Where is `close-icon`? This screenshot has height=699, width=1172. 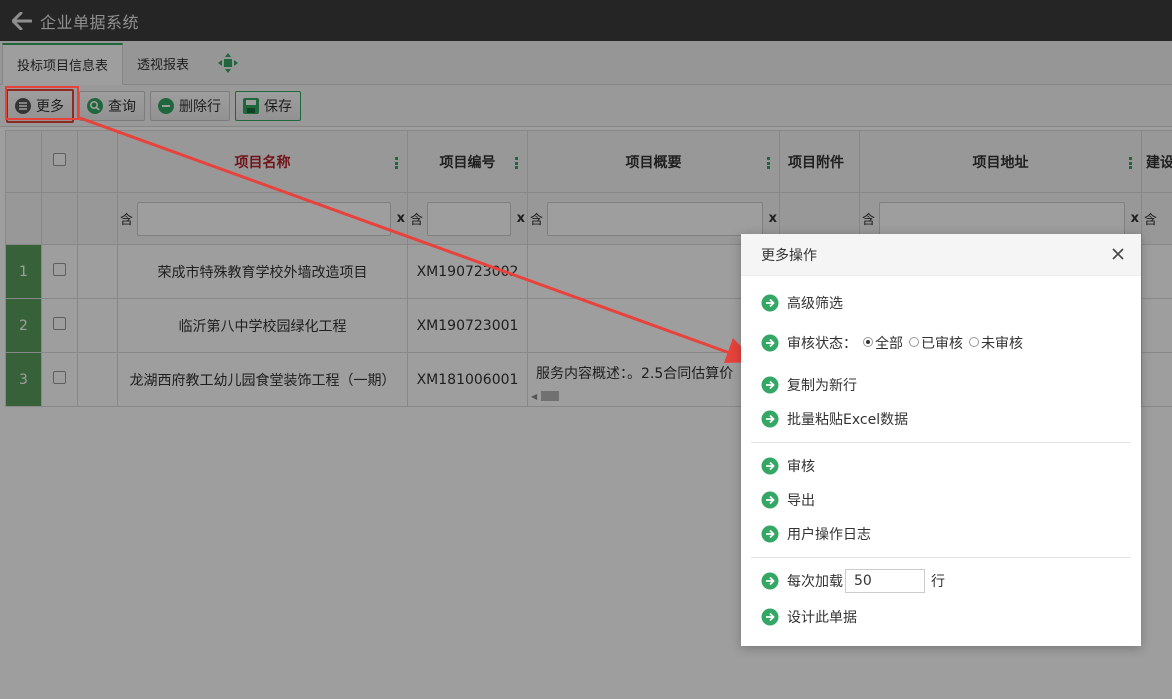
close-icon is located at coordinates (1118, 254).